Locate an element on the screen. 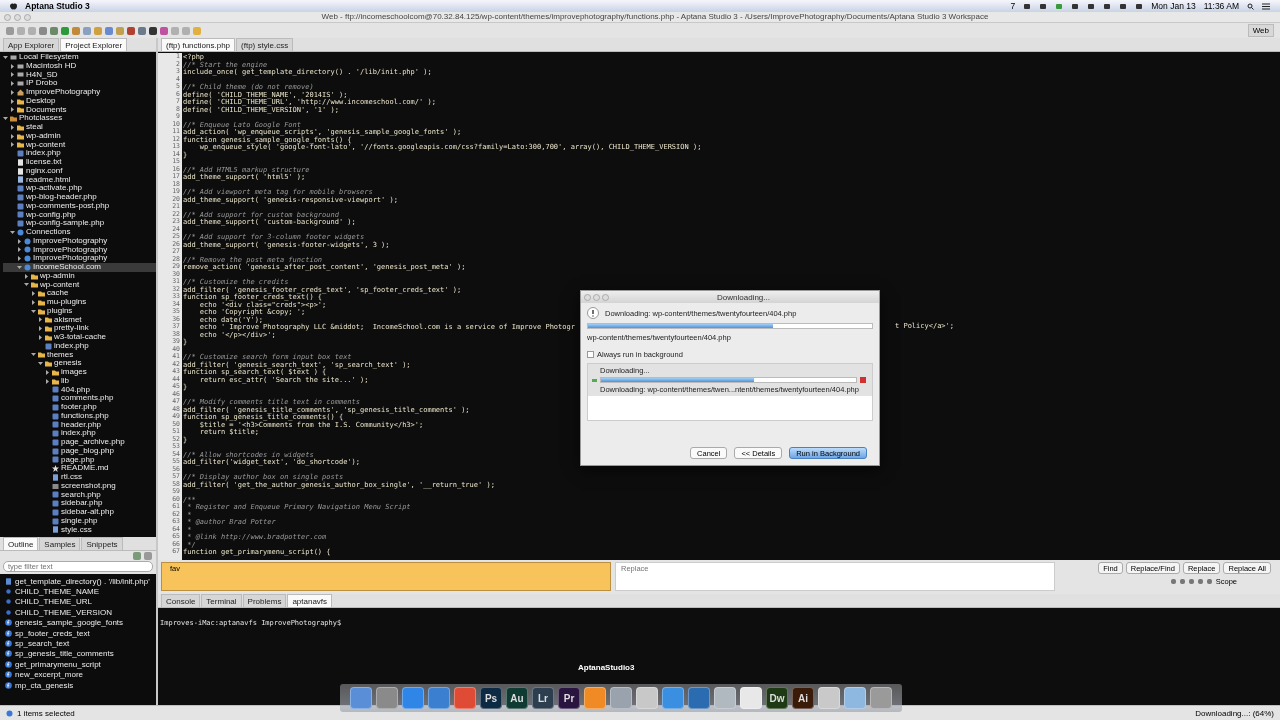  status-text: 1 items selected is located at coordinates (46, 713).